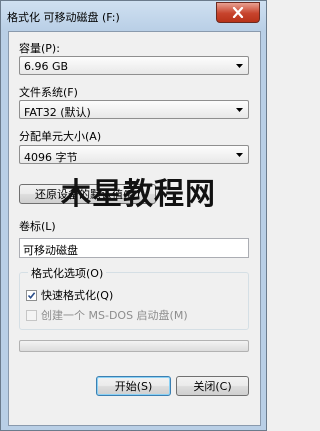 The image size is (320, 431). What do you see at coordinates (51, 157) in the screenshot?
I see `allocation-value: 4096 字节` at bounding box center [51, 157].